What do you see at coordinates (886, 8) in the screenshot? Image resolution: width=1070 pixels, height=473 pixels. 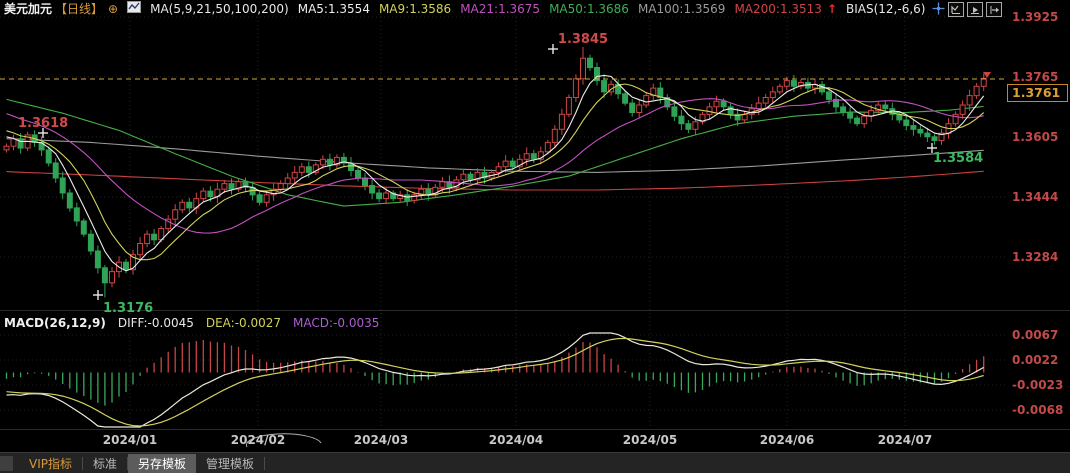 I see `bias-params-label: BIAS(12,-6,6)` at bounding box center [886, 8].